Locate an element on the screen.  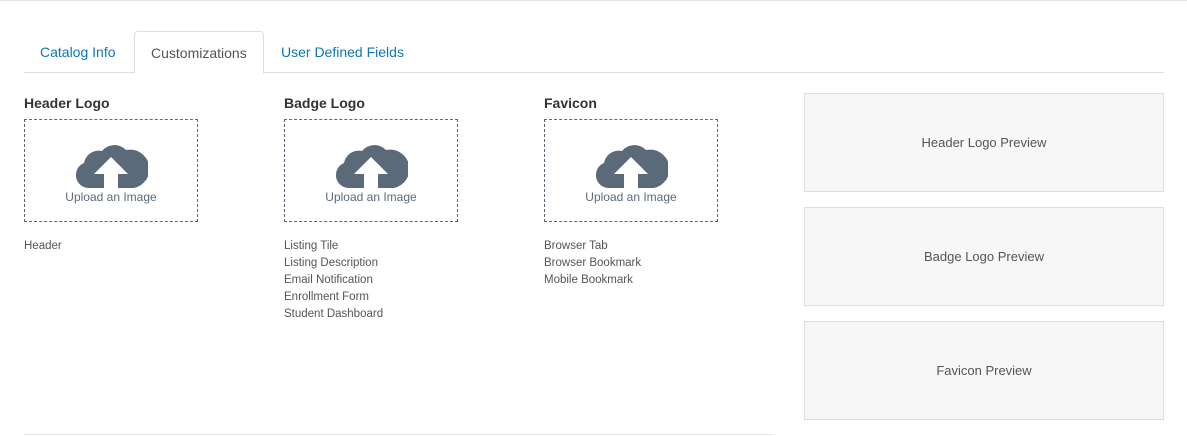
usage-item: Listing Description is located at coordinates (331, 263).